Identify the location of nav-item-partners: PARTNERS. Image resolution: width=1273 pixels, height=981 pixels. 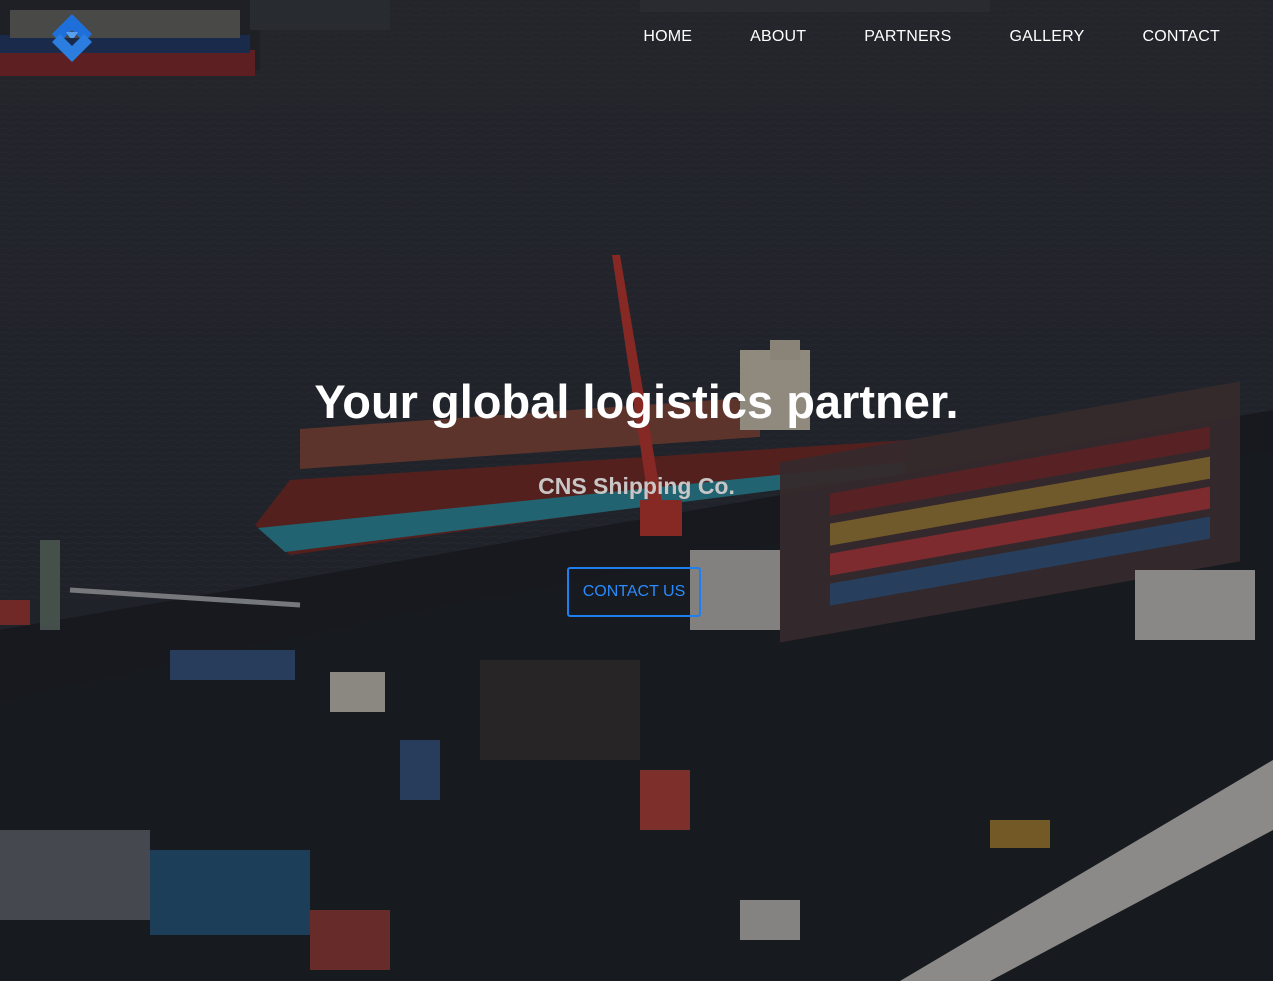
(907, 37).